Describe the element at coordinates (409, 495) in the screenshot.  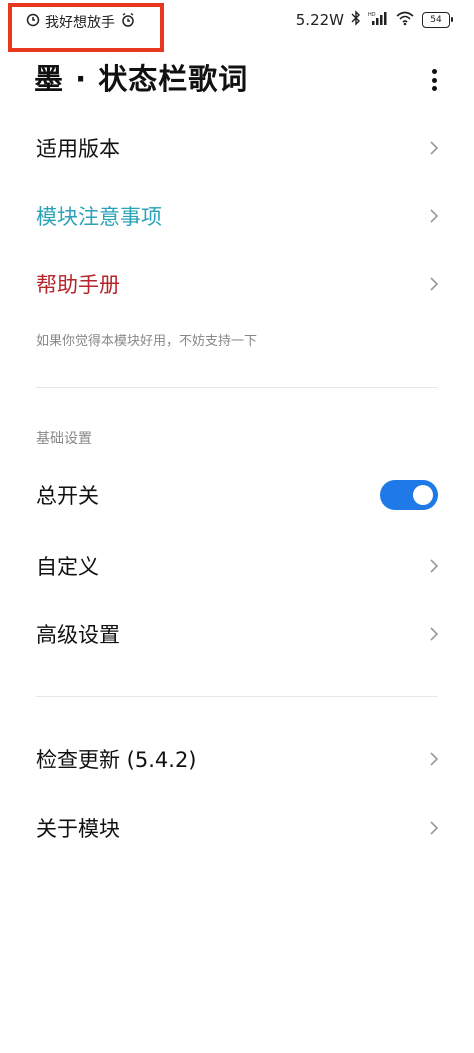
I see `master-switch-toggle` at that location.